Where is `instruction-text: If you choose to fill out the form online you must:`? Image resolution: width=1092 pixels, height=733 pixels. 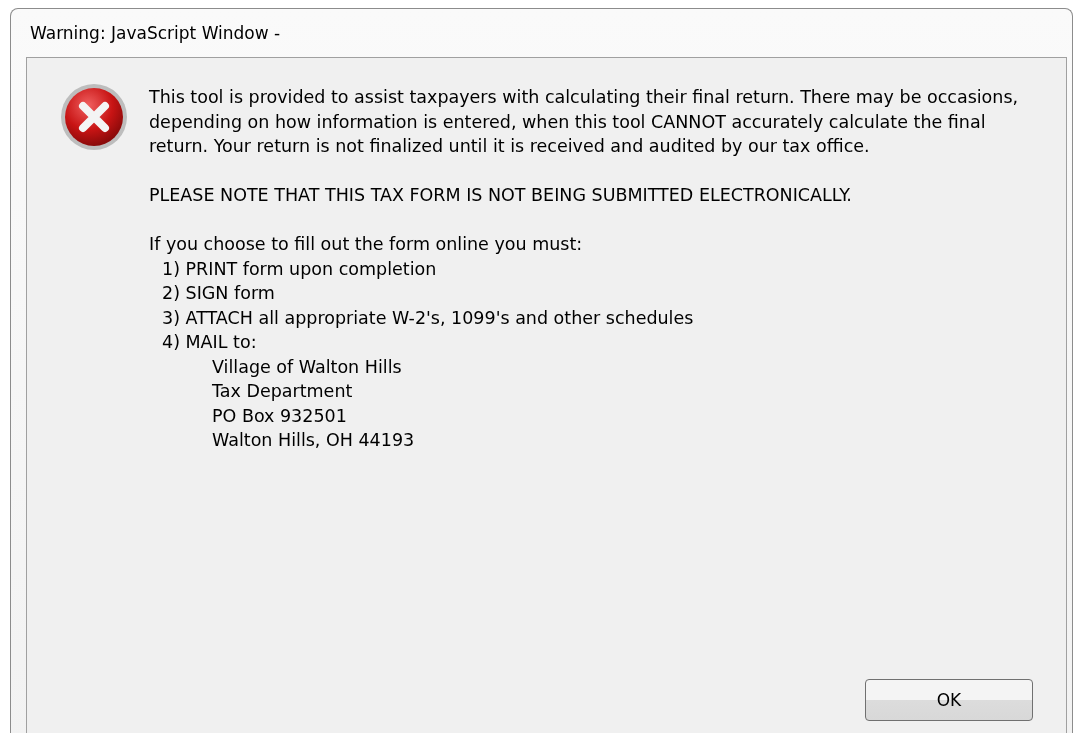 instruction-text: If you choose to fill out the form online you must: is located at coordinates (366, 244).